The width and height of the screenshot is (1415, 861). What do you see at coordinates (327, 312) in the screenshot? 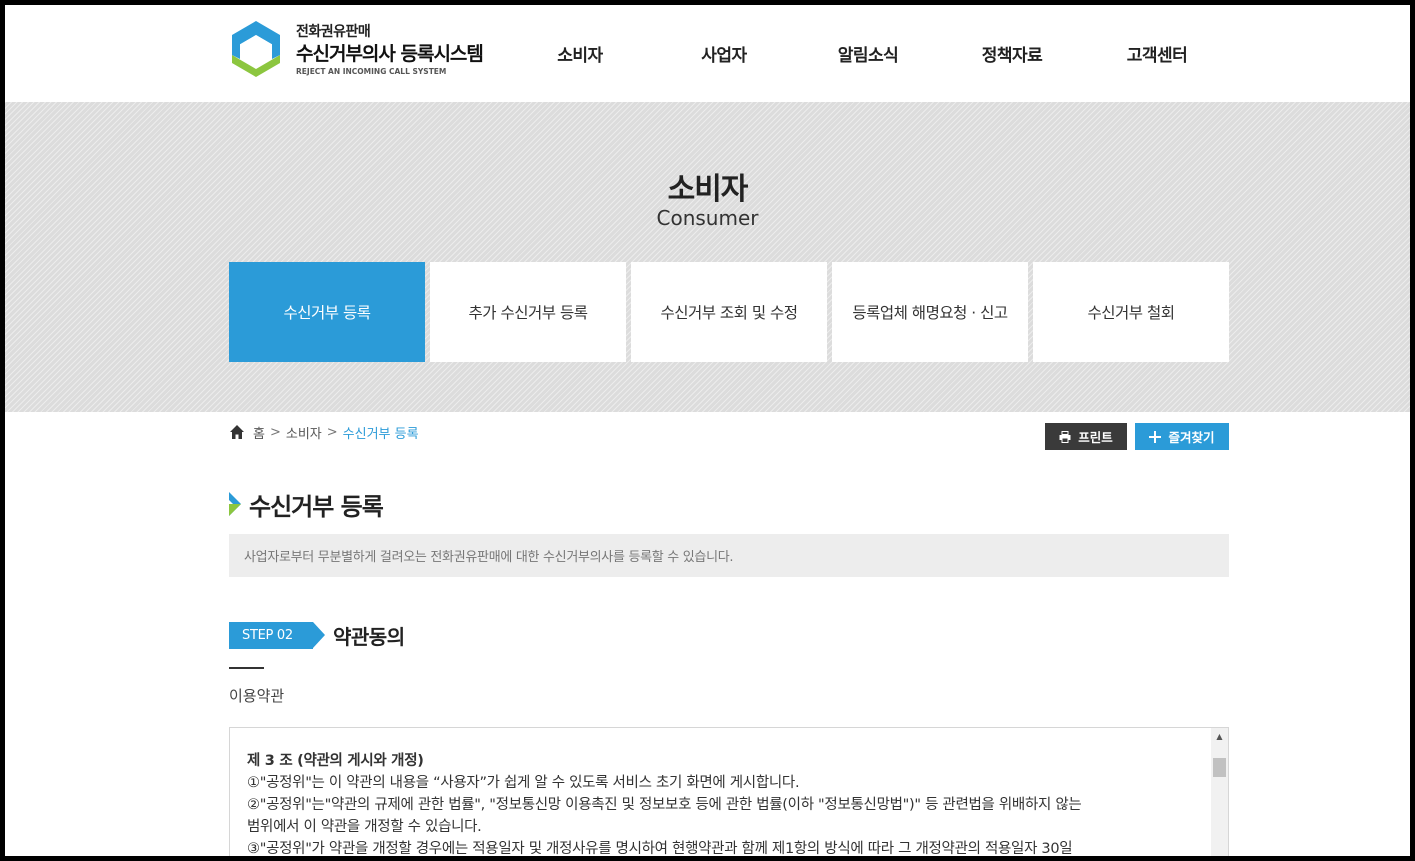
I see `tab-register: 수신거부 등록` at bounding box center [327, 312].